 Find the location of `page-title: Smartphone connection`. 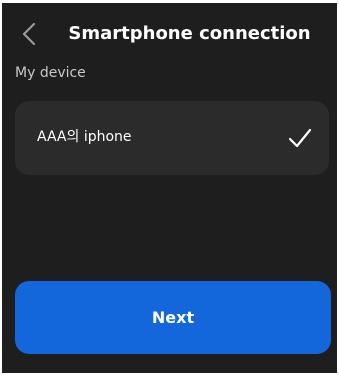

page-title: Smartphone connection is located at coordinates (189, 33).